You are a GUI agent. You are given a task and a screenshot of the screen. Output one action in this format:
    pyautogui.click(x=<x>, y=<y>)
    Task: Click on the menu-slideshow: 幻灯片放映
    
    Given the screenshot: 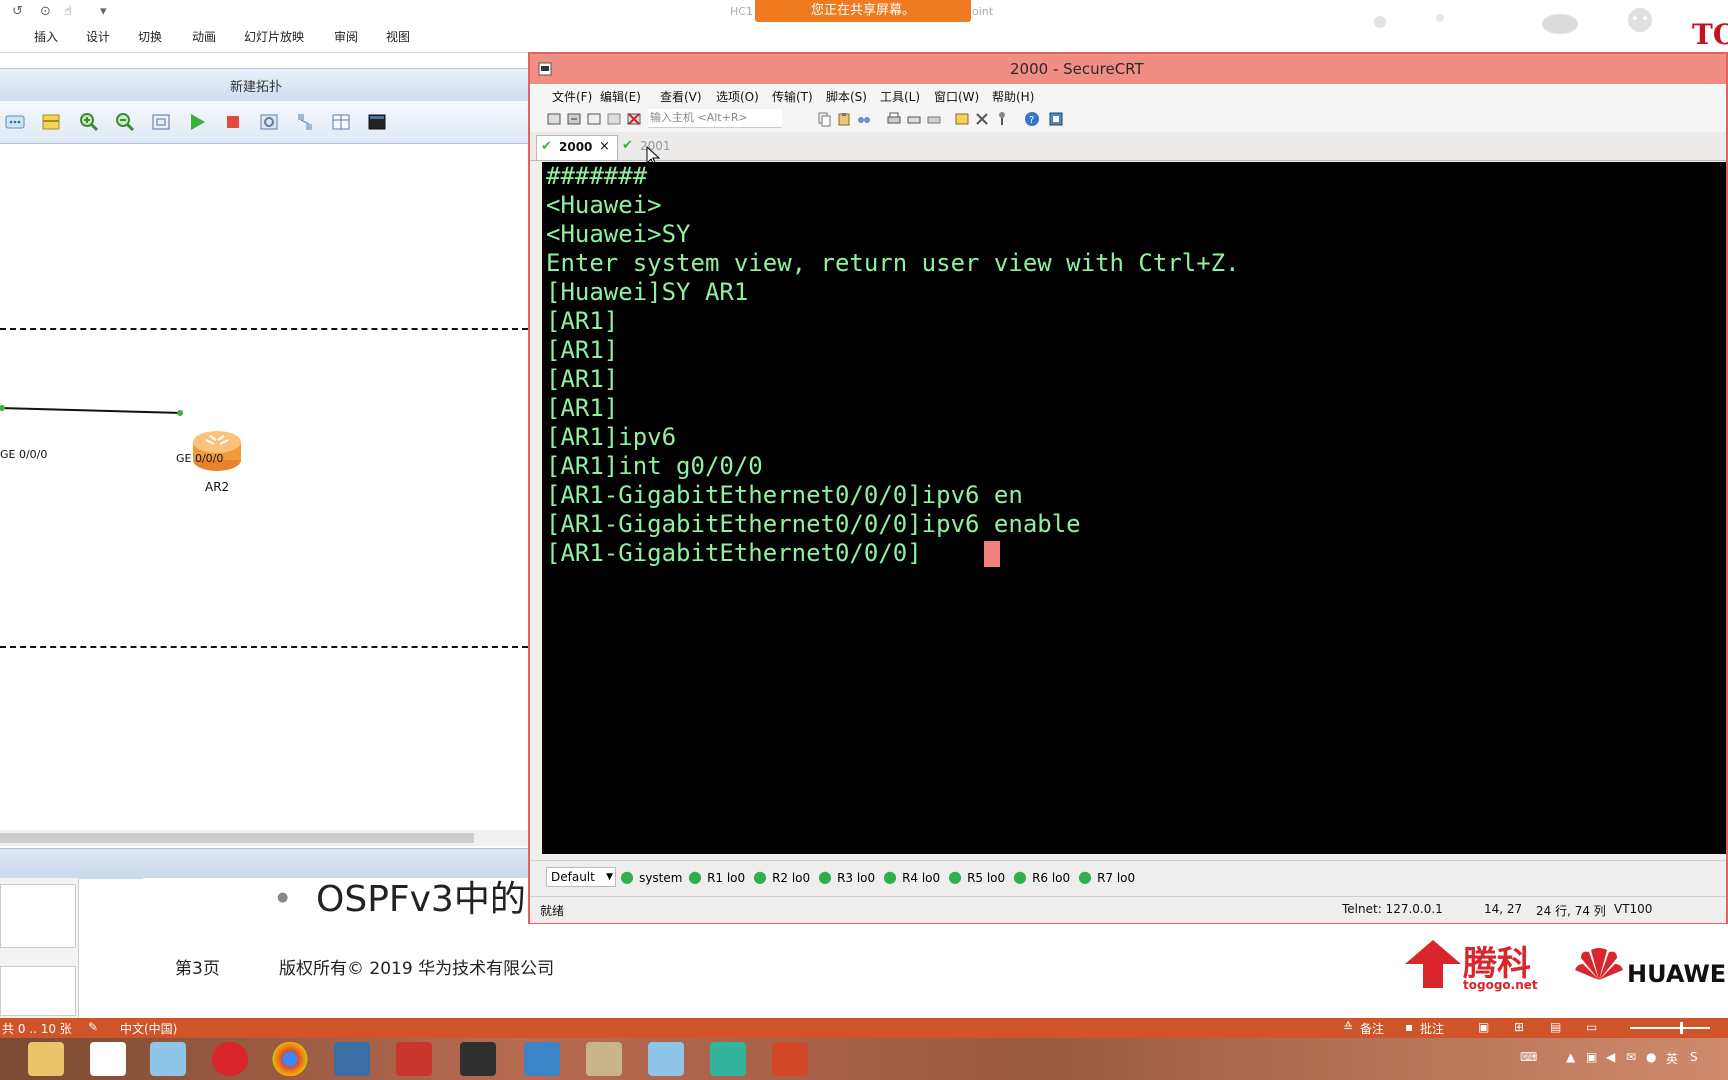 What is the action you would take?
    pyautogui.click(x=274, y=36)
    